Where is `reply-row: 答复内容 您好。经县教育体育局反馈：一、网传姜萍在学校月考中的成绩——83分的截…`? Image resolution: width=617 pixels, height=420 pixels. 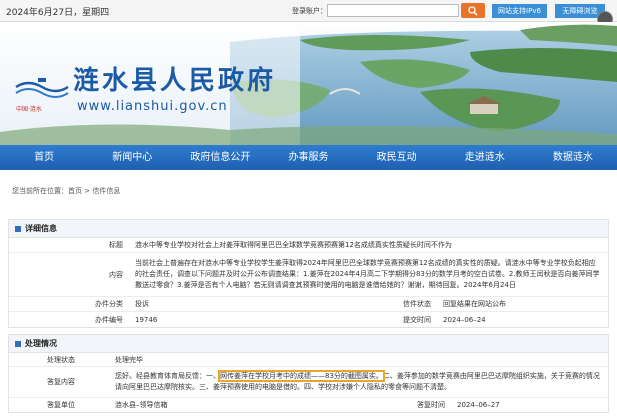 reply-row: 答复内容 您好。经县教育体育局反馈：一、网传姜萍在学校月考中的成绩——83分的截… is located at coordinates (308, 382).